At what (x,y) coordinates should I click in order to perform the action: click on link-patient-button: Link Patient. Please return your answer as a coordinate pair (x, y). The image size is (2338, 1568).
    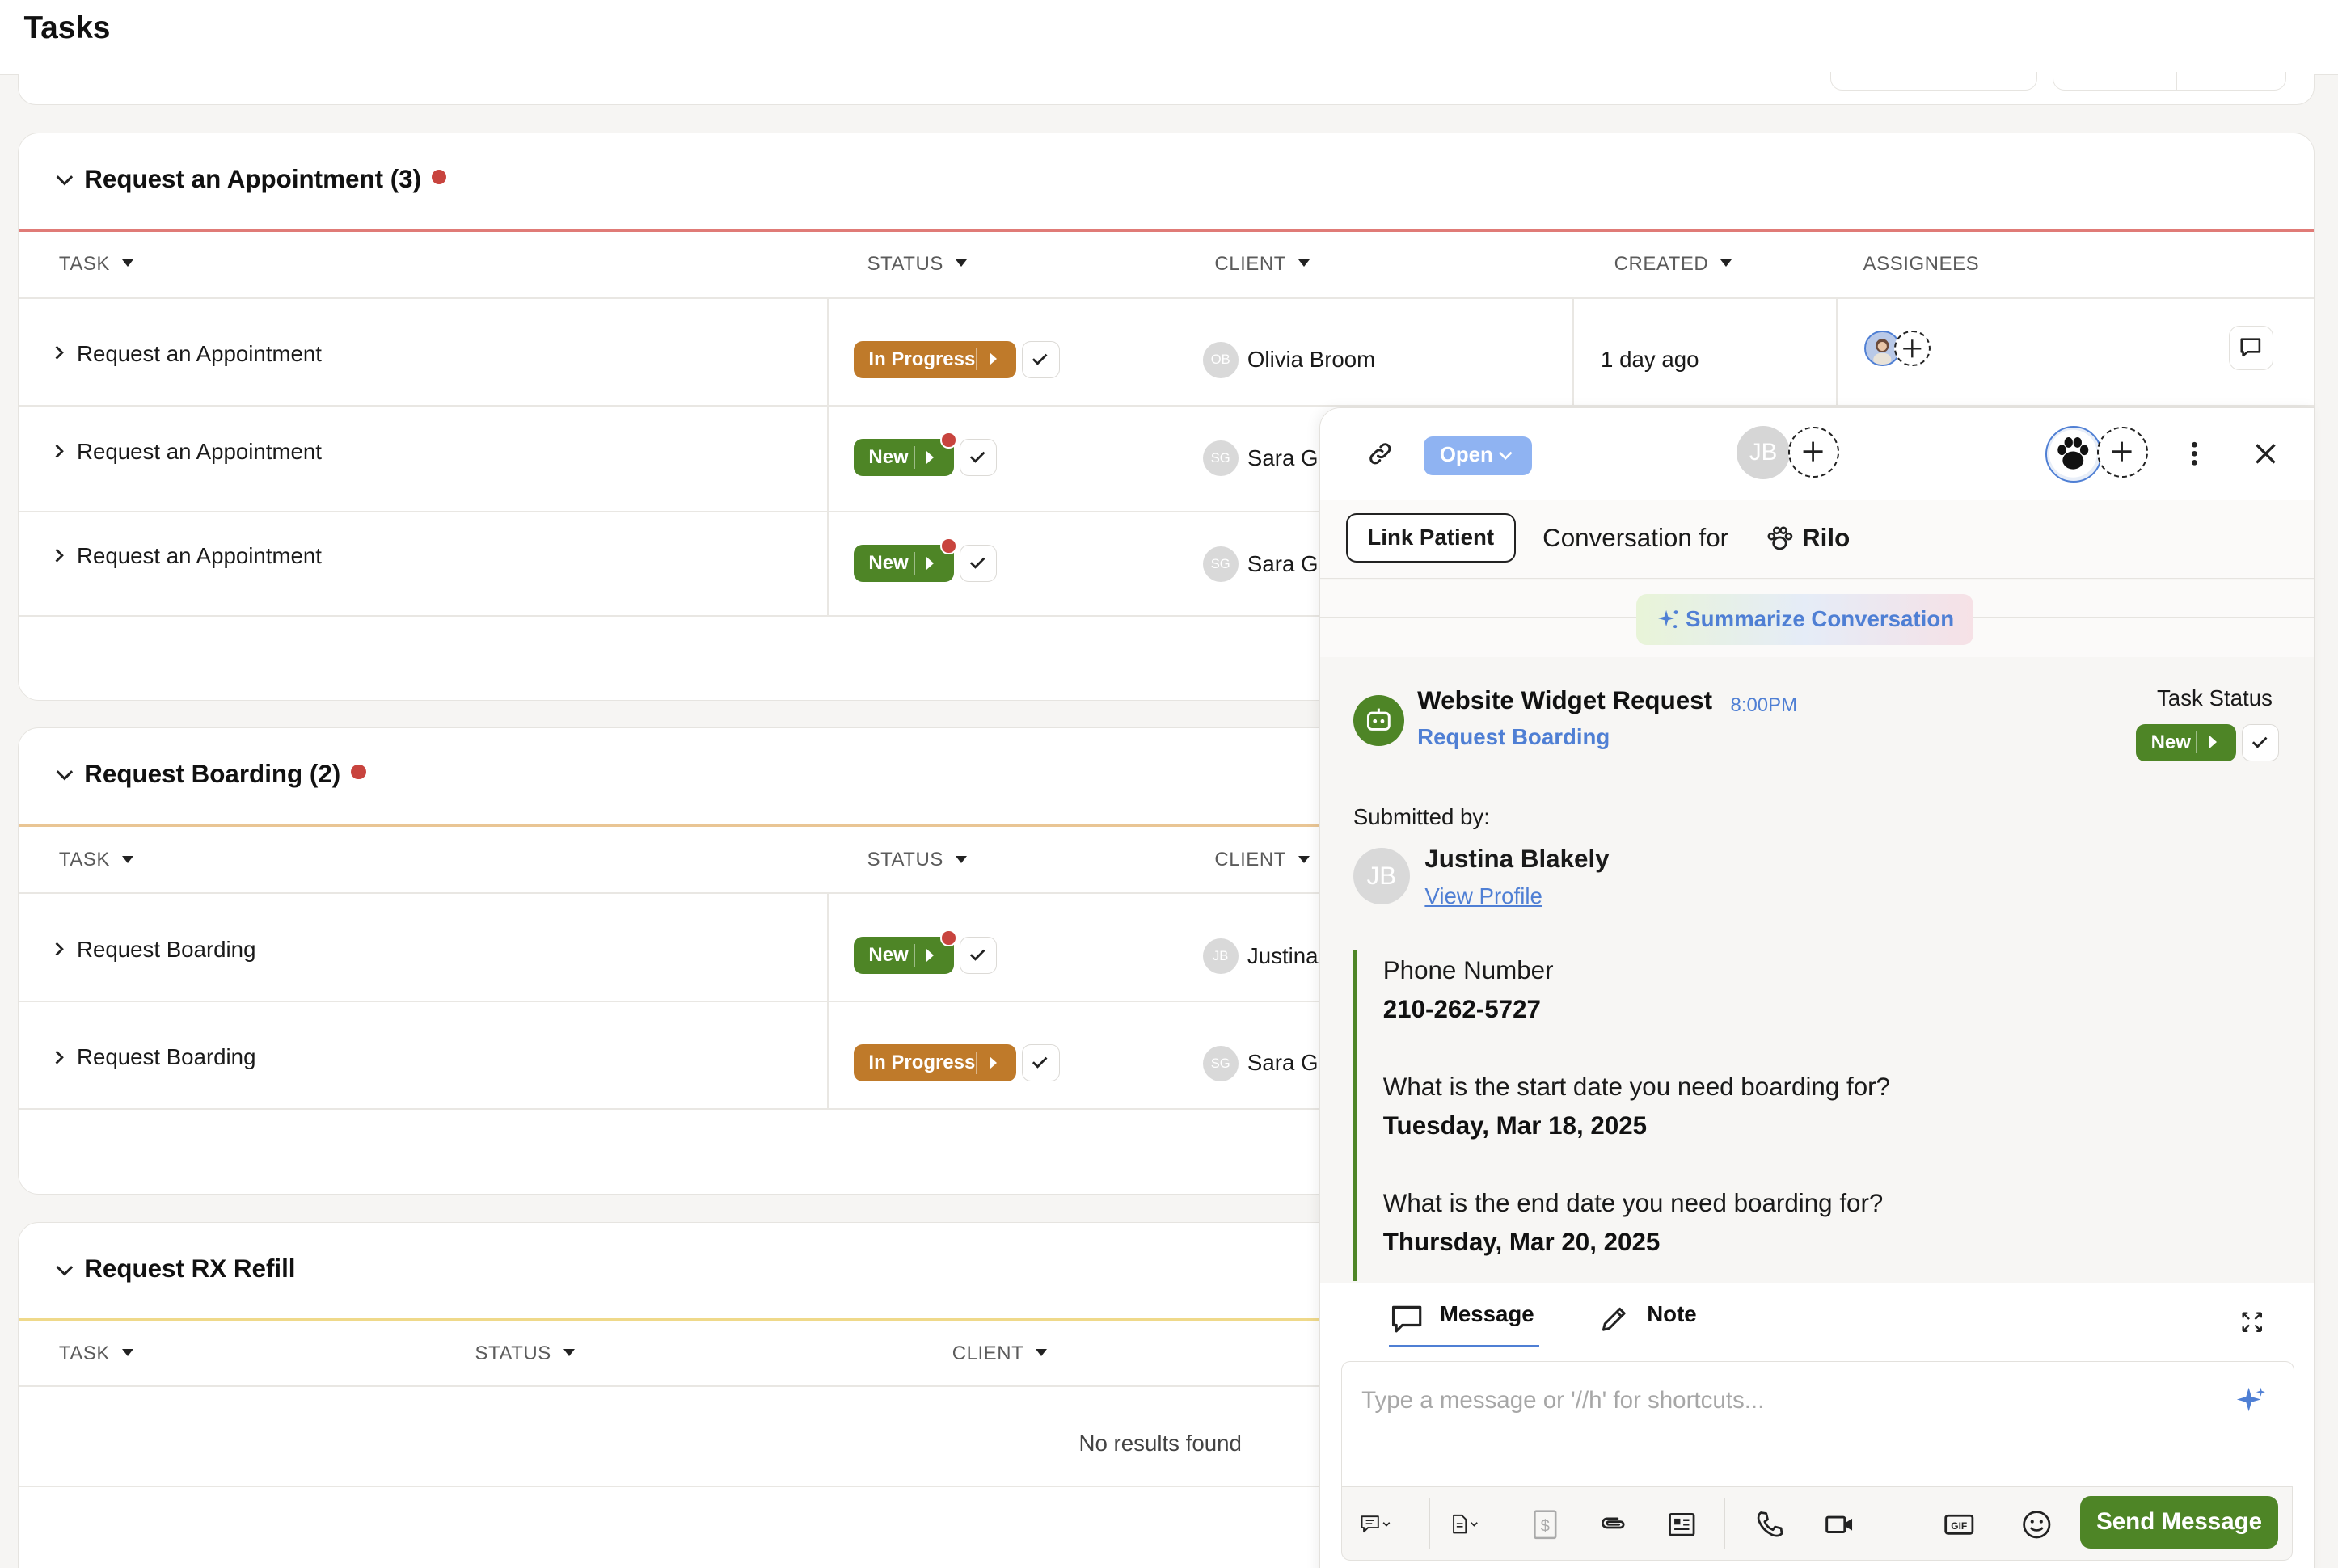
    Looking at the image, I should click on (1430, 538).